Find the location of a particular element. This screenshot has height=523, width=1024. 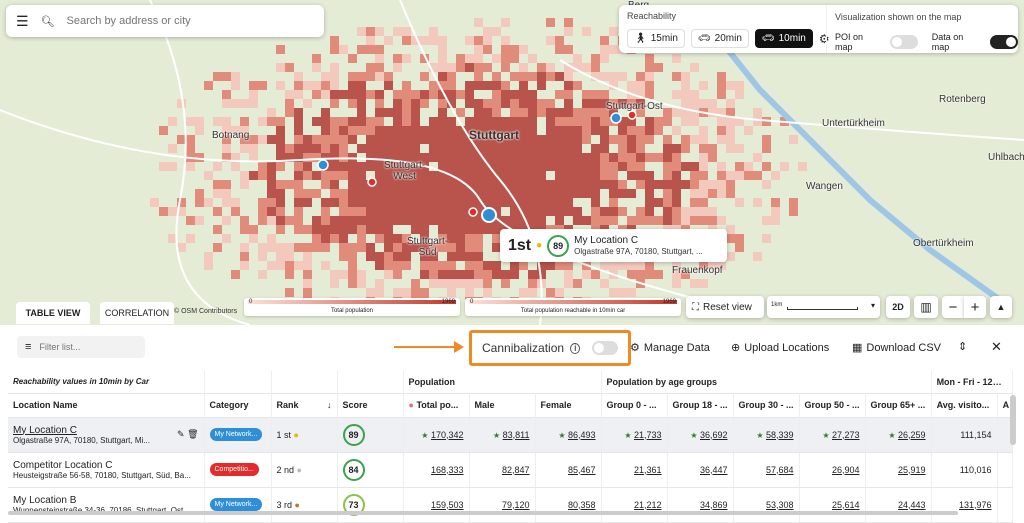

tab-correlation: CORRELATION is located at coordinates (137, 313).